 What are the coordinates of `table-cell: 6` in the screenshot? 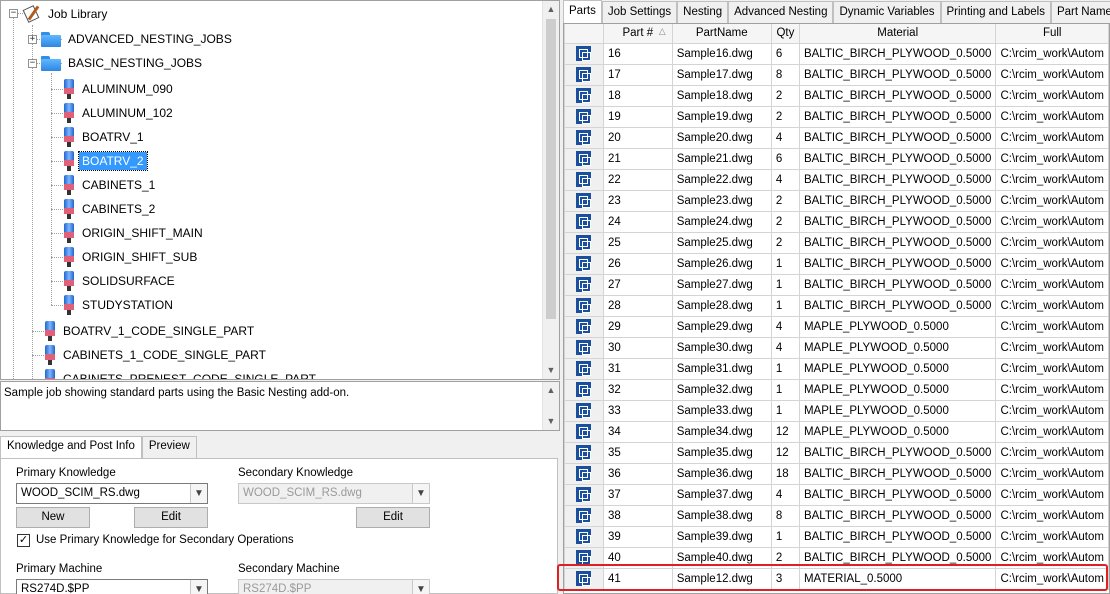 It's located at (785, 53).